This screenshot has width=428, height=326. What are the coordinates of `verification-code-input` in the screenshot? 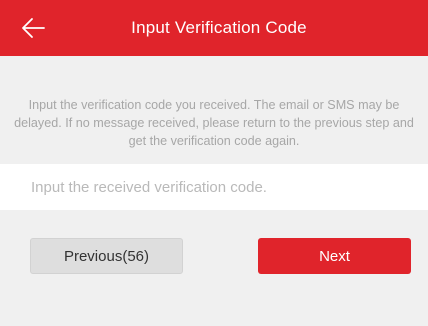 It's located at (214, 187).